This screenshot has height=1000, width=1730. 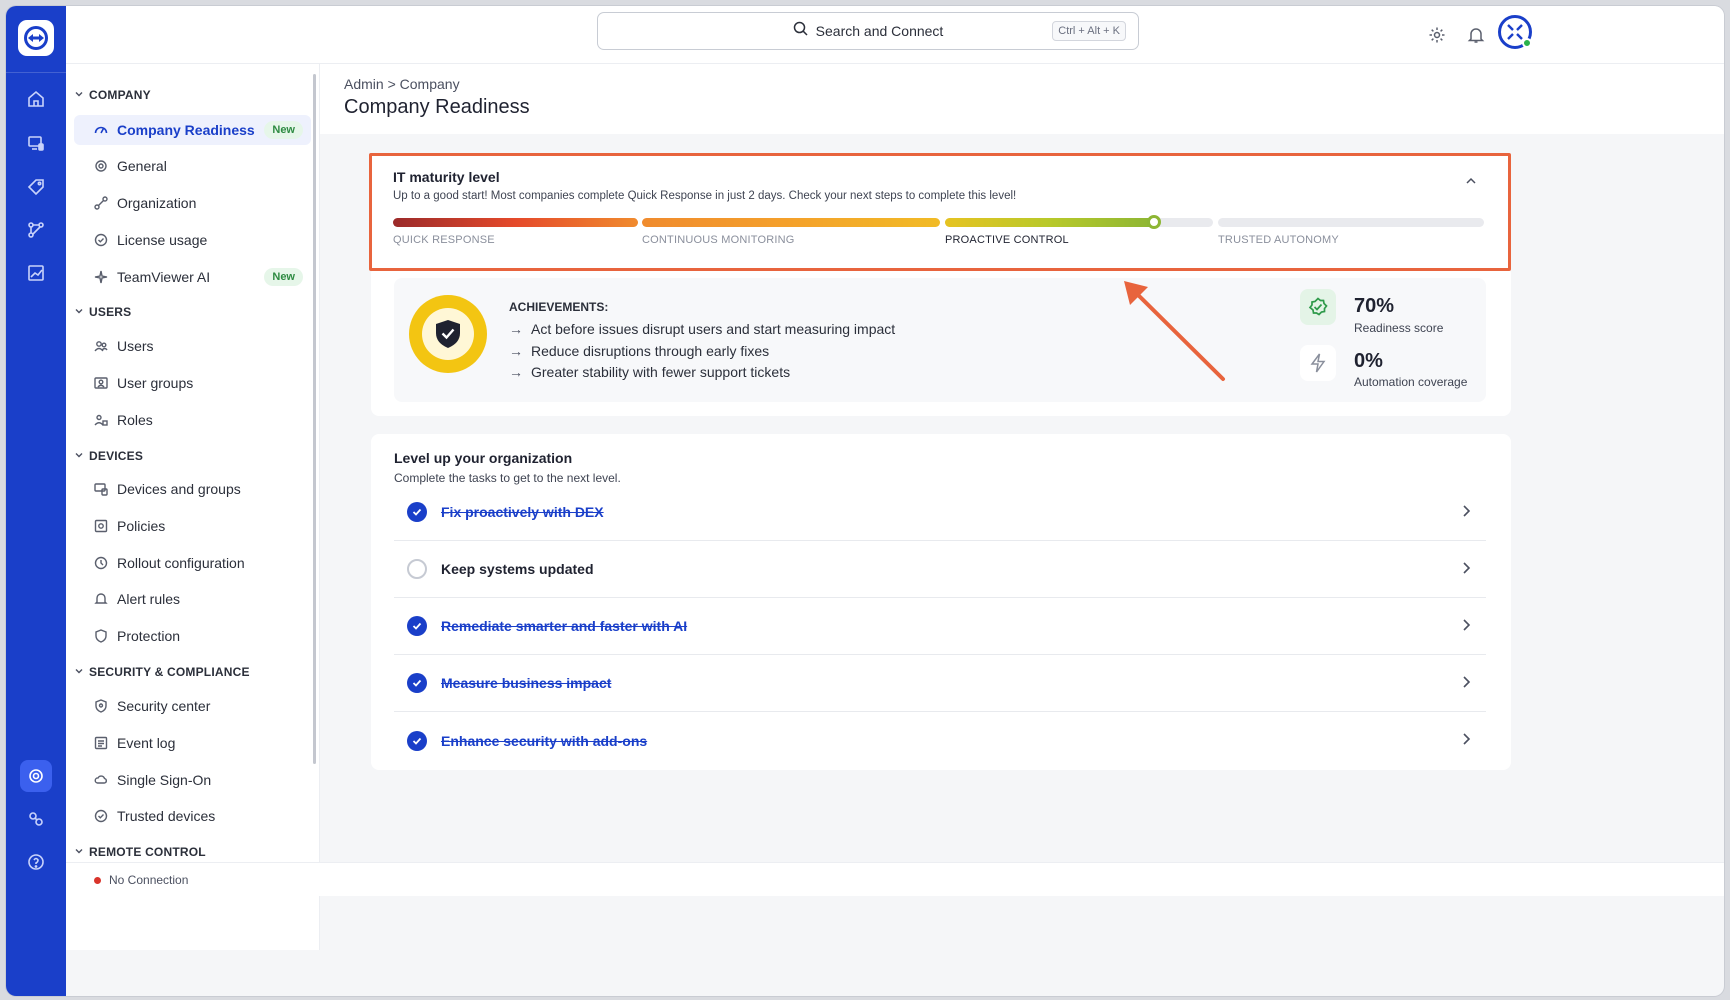 I want to click on section-security-compliance: SECURITY & COMPLIANCE, so click(x=162, y=672).